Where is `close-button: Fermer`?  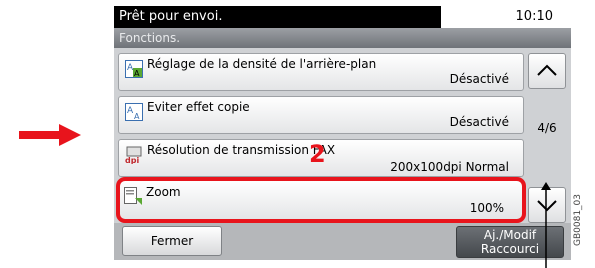
close-button: Fermer is located at coordinates (172, 241).